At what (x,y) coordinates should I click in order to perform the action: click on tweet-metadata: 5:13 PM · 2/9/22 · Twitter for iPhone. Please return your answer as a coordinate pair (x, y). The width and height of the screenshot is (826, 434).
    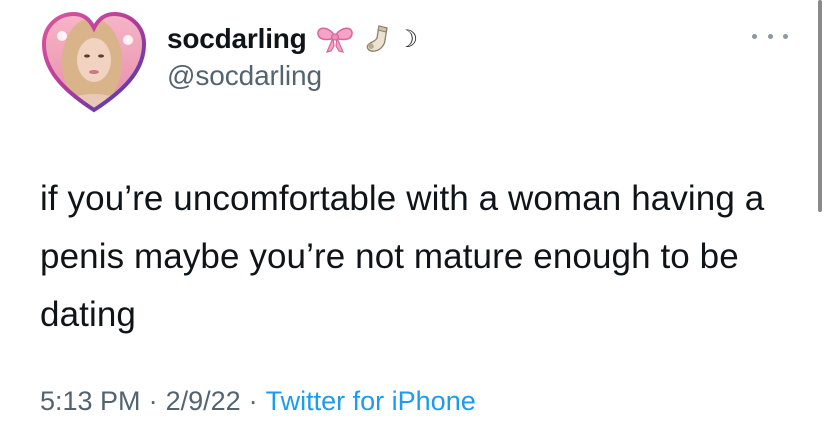
    Looking at the image, I should click on (258, 401).